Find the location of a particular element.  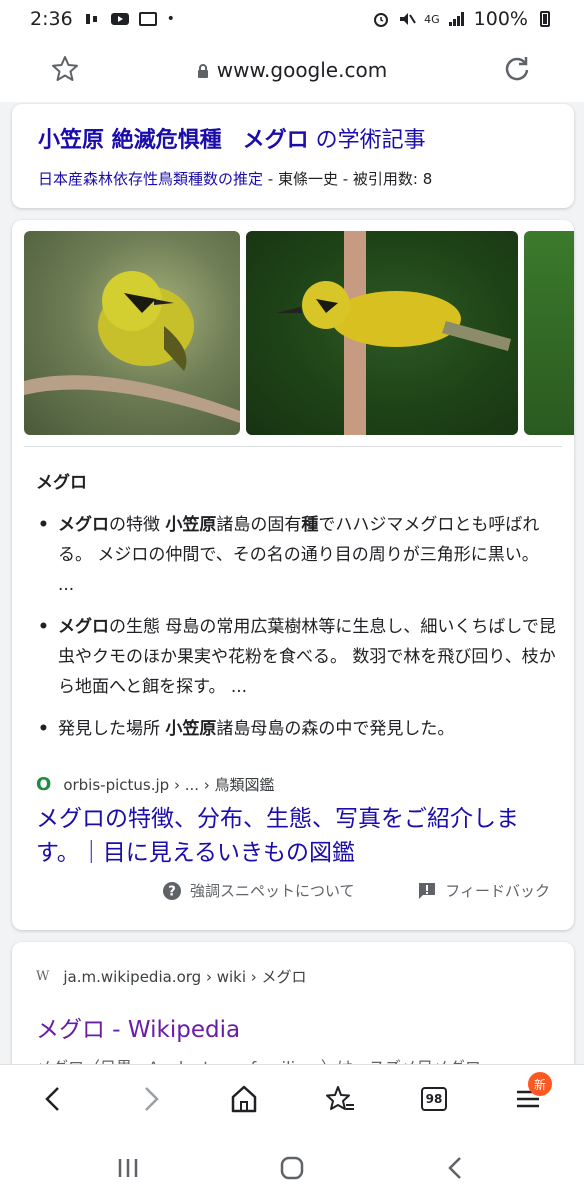

feedback-icon is located at coordinates (427, 890).